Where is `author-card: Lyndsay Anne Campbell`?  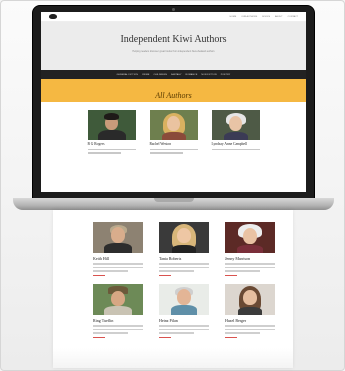 author-card: Lyndsay Anne Campbell is located at coordinates (235, 132).